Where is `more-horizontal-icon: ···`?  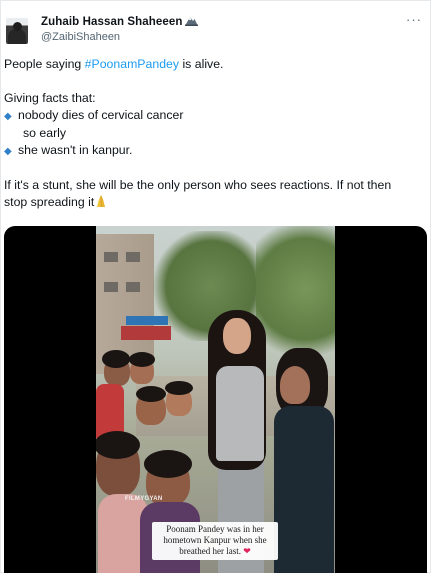
more-horizontal-icon: ··· is located at coordinates (414, 19).